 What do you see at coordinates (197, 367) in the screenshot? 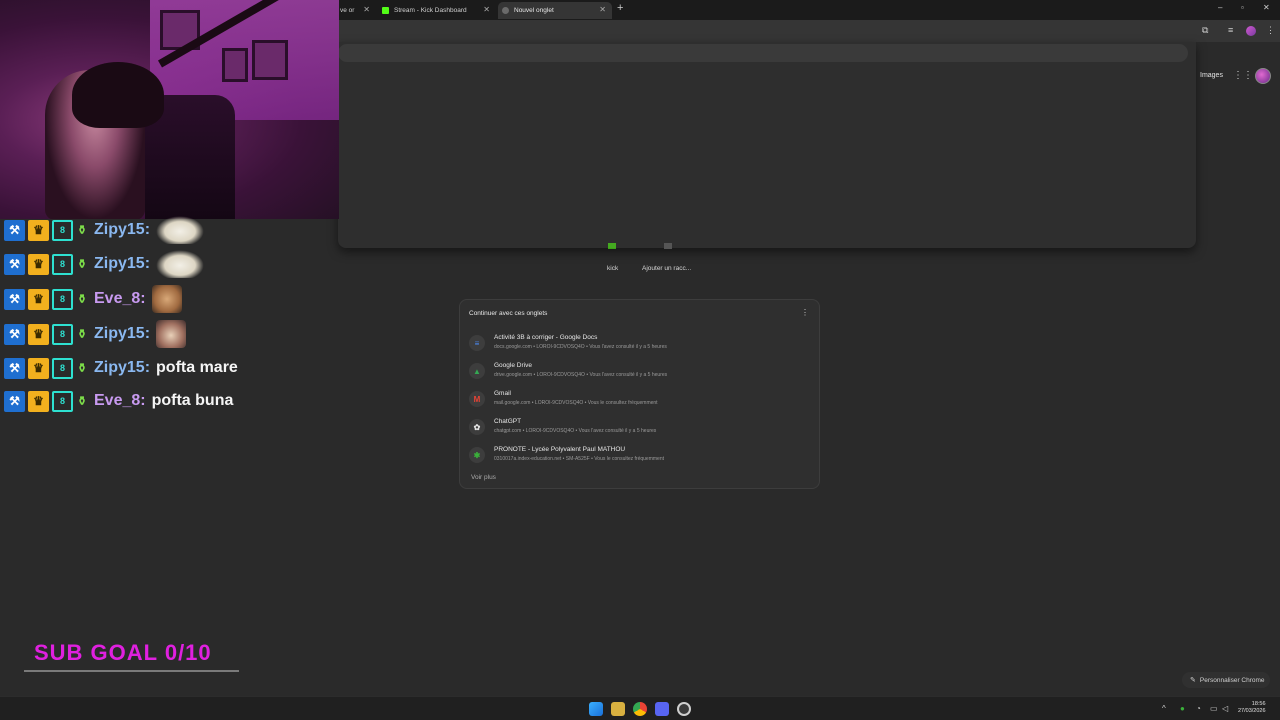
I see `chat-text: pofta mare` at bounding box center [197, 367].